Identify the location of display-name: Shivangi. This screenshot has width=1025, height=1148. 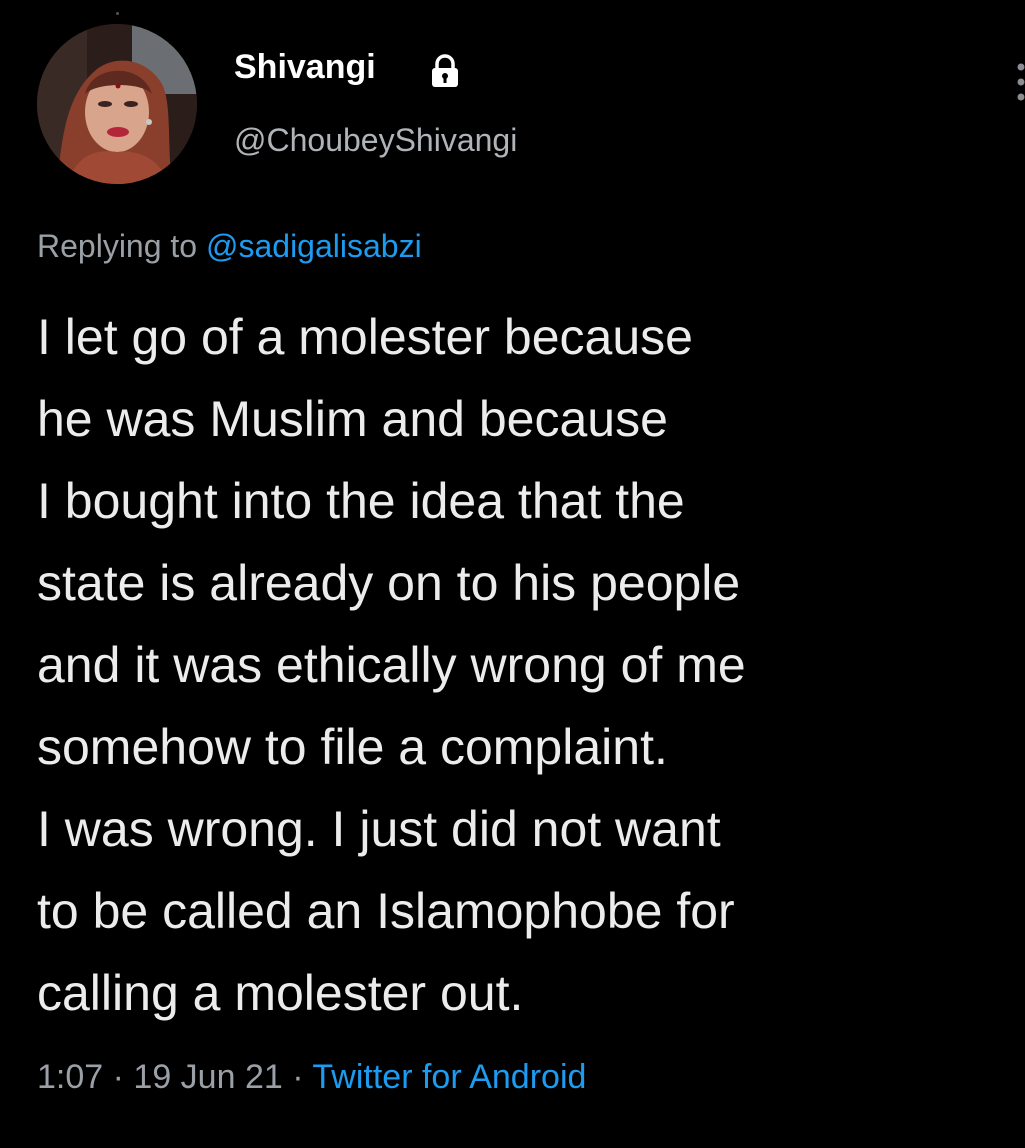
(305, 67).